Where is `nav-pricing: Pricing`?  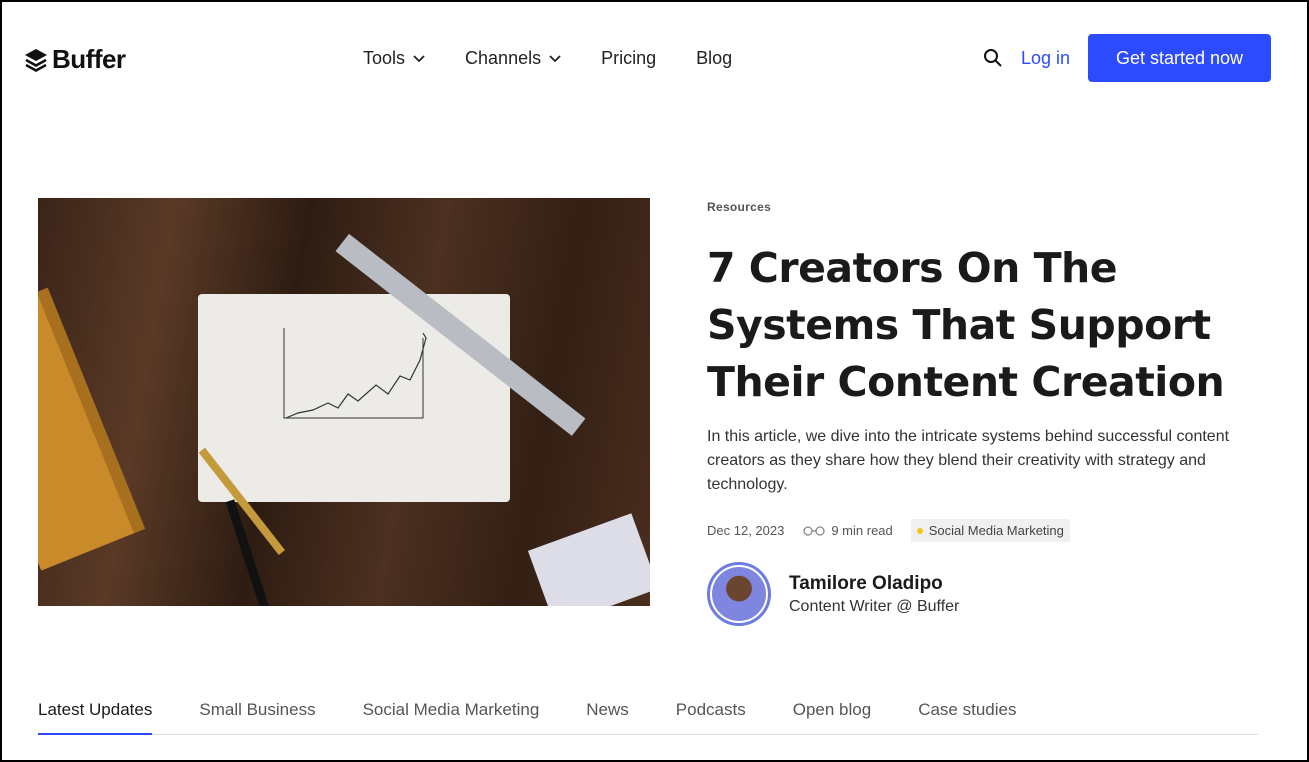 nav-pricing: Pricing is located at coordinates (628, 58).